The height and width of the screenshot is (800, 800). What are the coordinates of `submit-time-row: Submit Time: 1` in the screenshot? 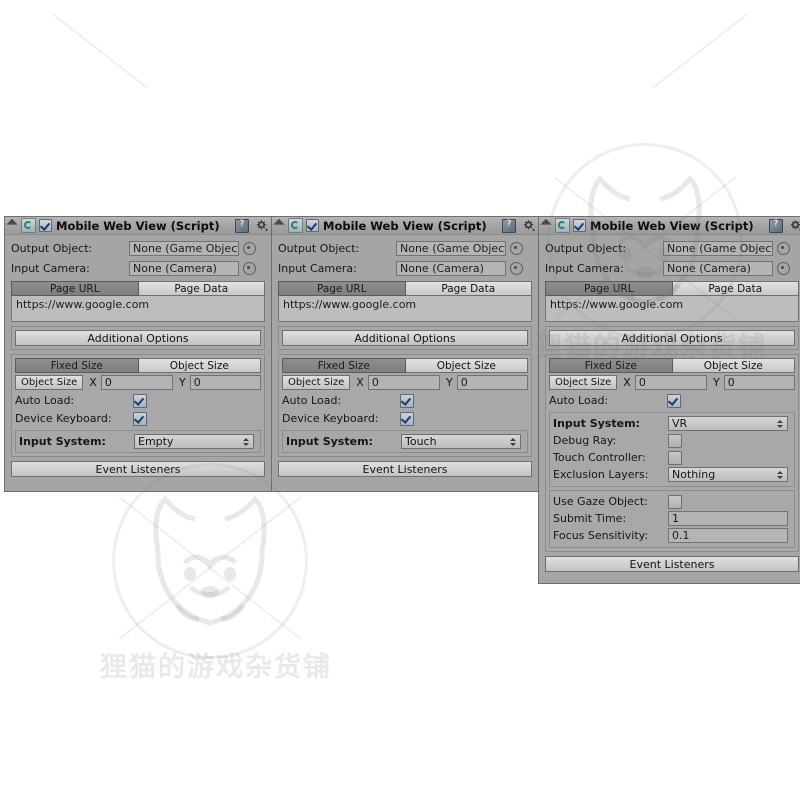 It's located at (672, 518).